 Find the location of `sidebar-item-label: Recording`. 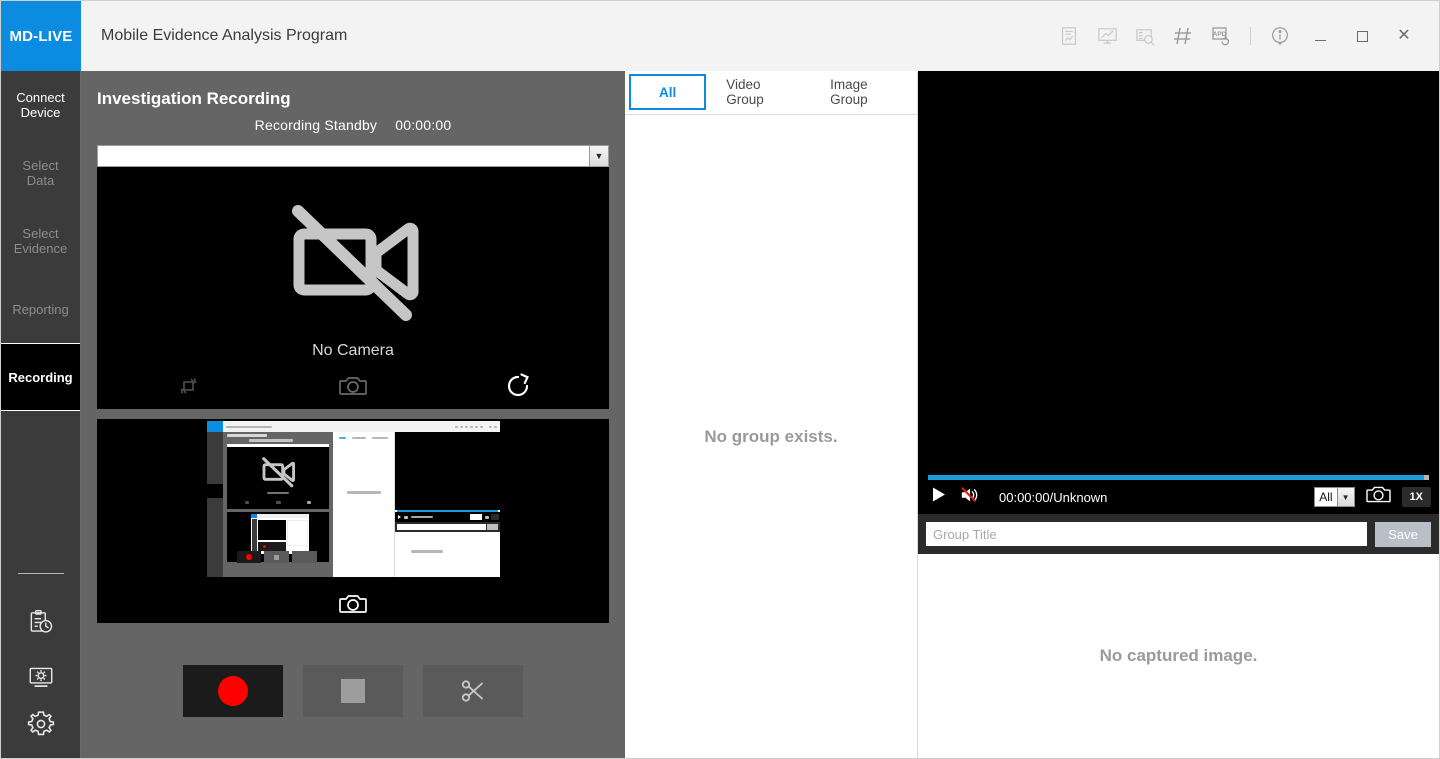

sidebar-item-label: Recording is located at coordinates (40, 377).